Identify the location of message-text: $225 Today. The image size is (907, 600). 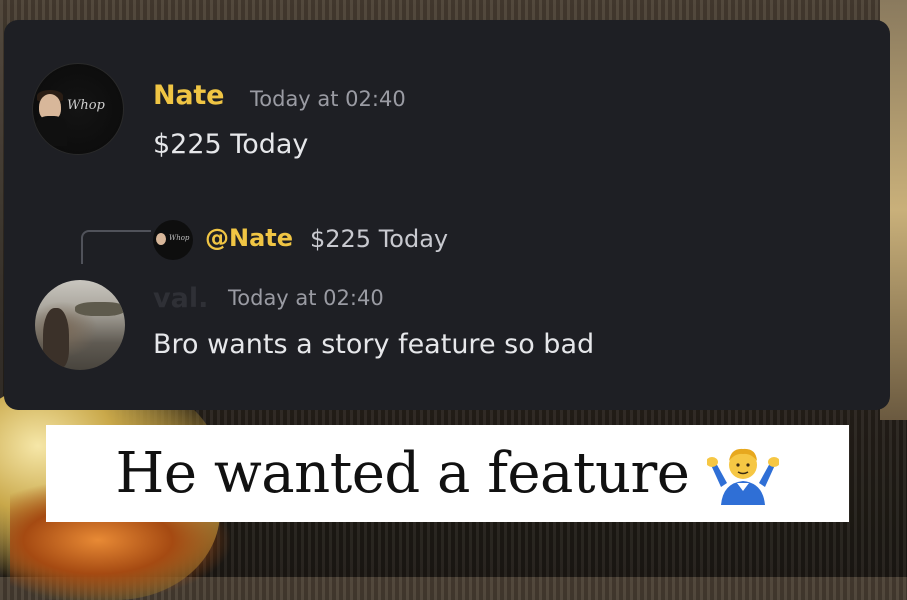
(231, 144).